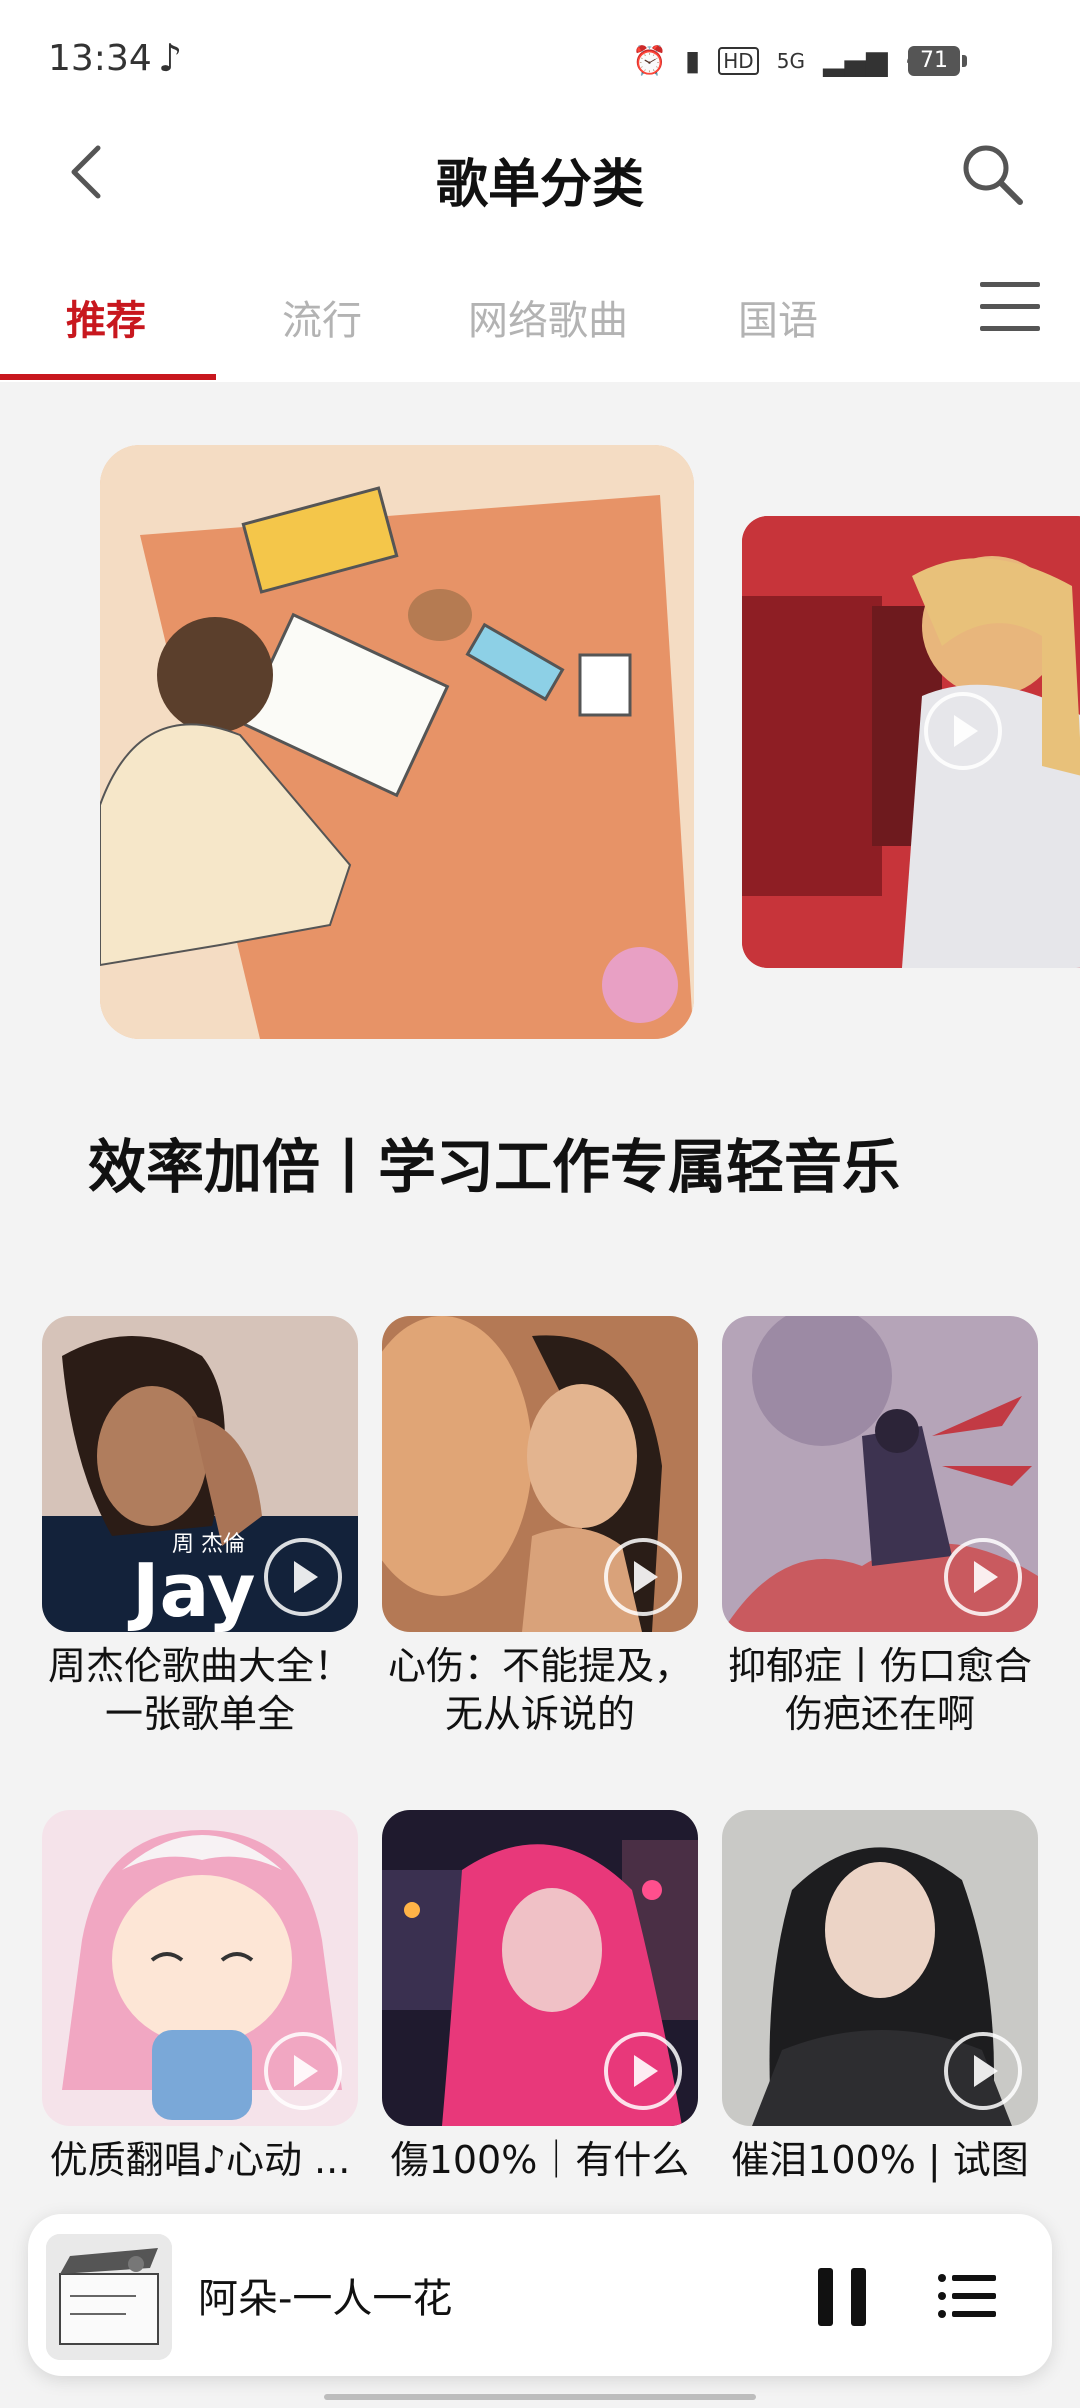  I want to click on hd-icon: HD, so click(738, 60).